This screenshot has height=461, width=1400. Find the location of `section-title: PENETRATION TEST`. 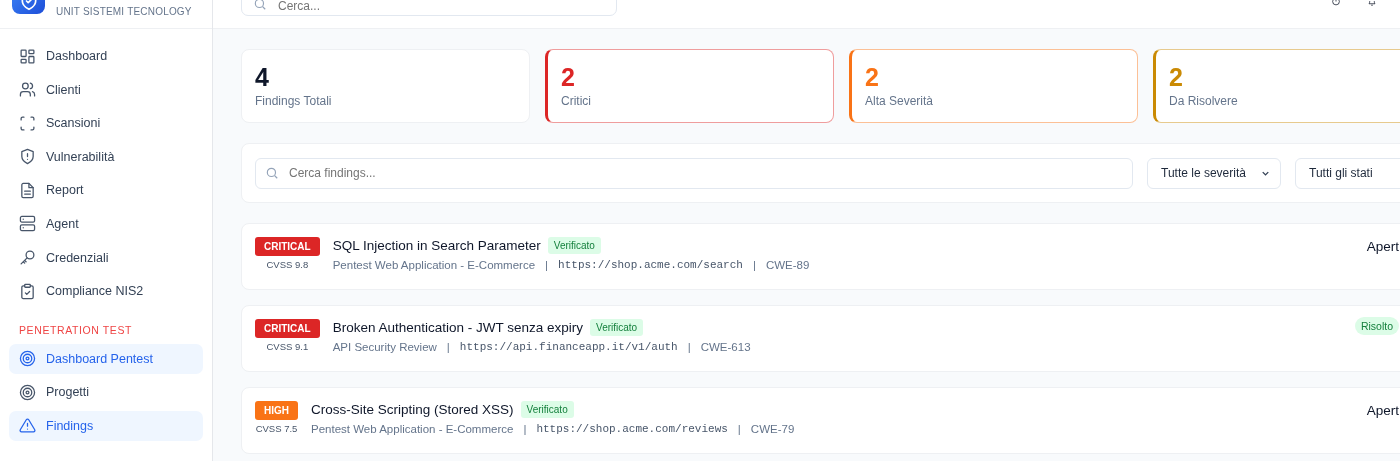

section-title: PENETRATION TEST is located at coordinates (76, 330).